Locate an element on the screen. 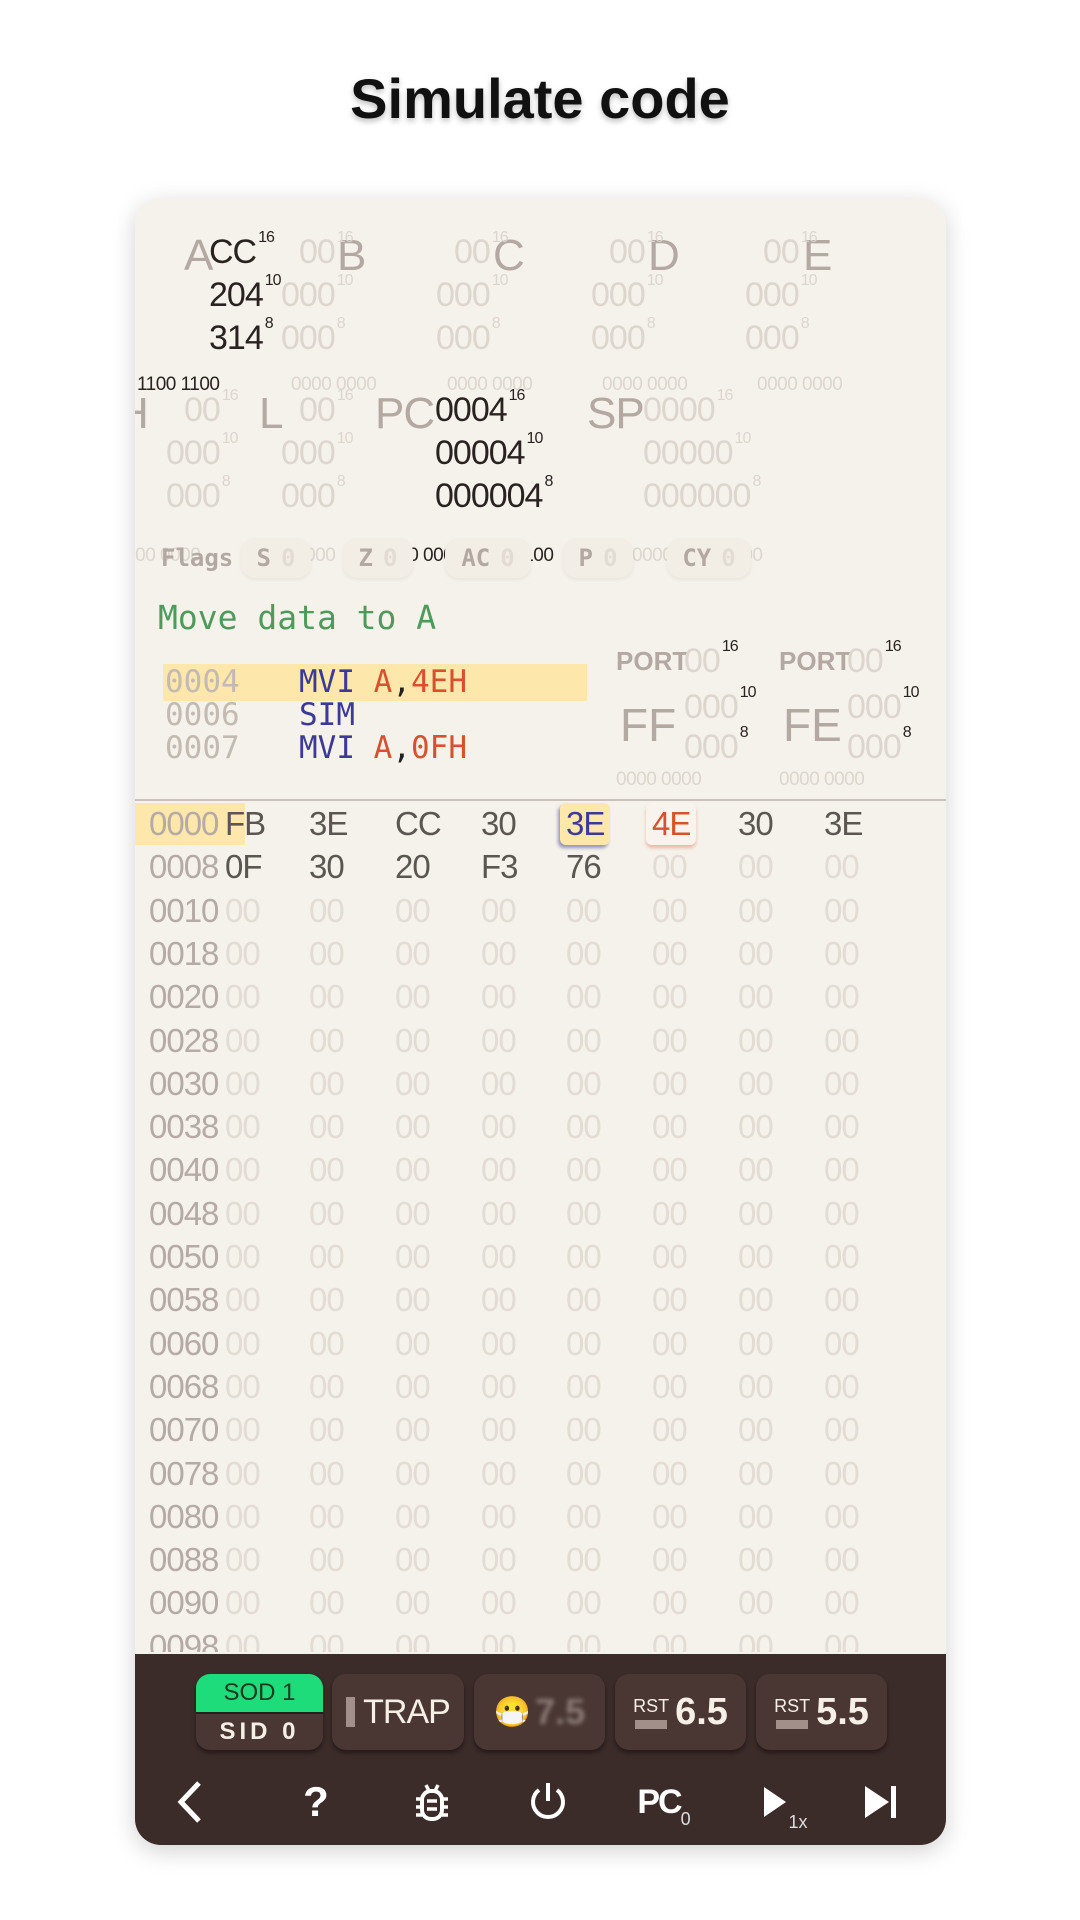  rst75-button: 😷 7.5 is located at coordinates (539, 1712).